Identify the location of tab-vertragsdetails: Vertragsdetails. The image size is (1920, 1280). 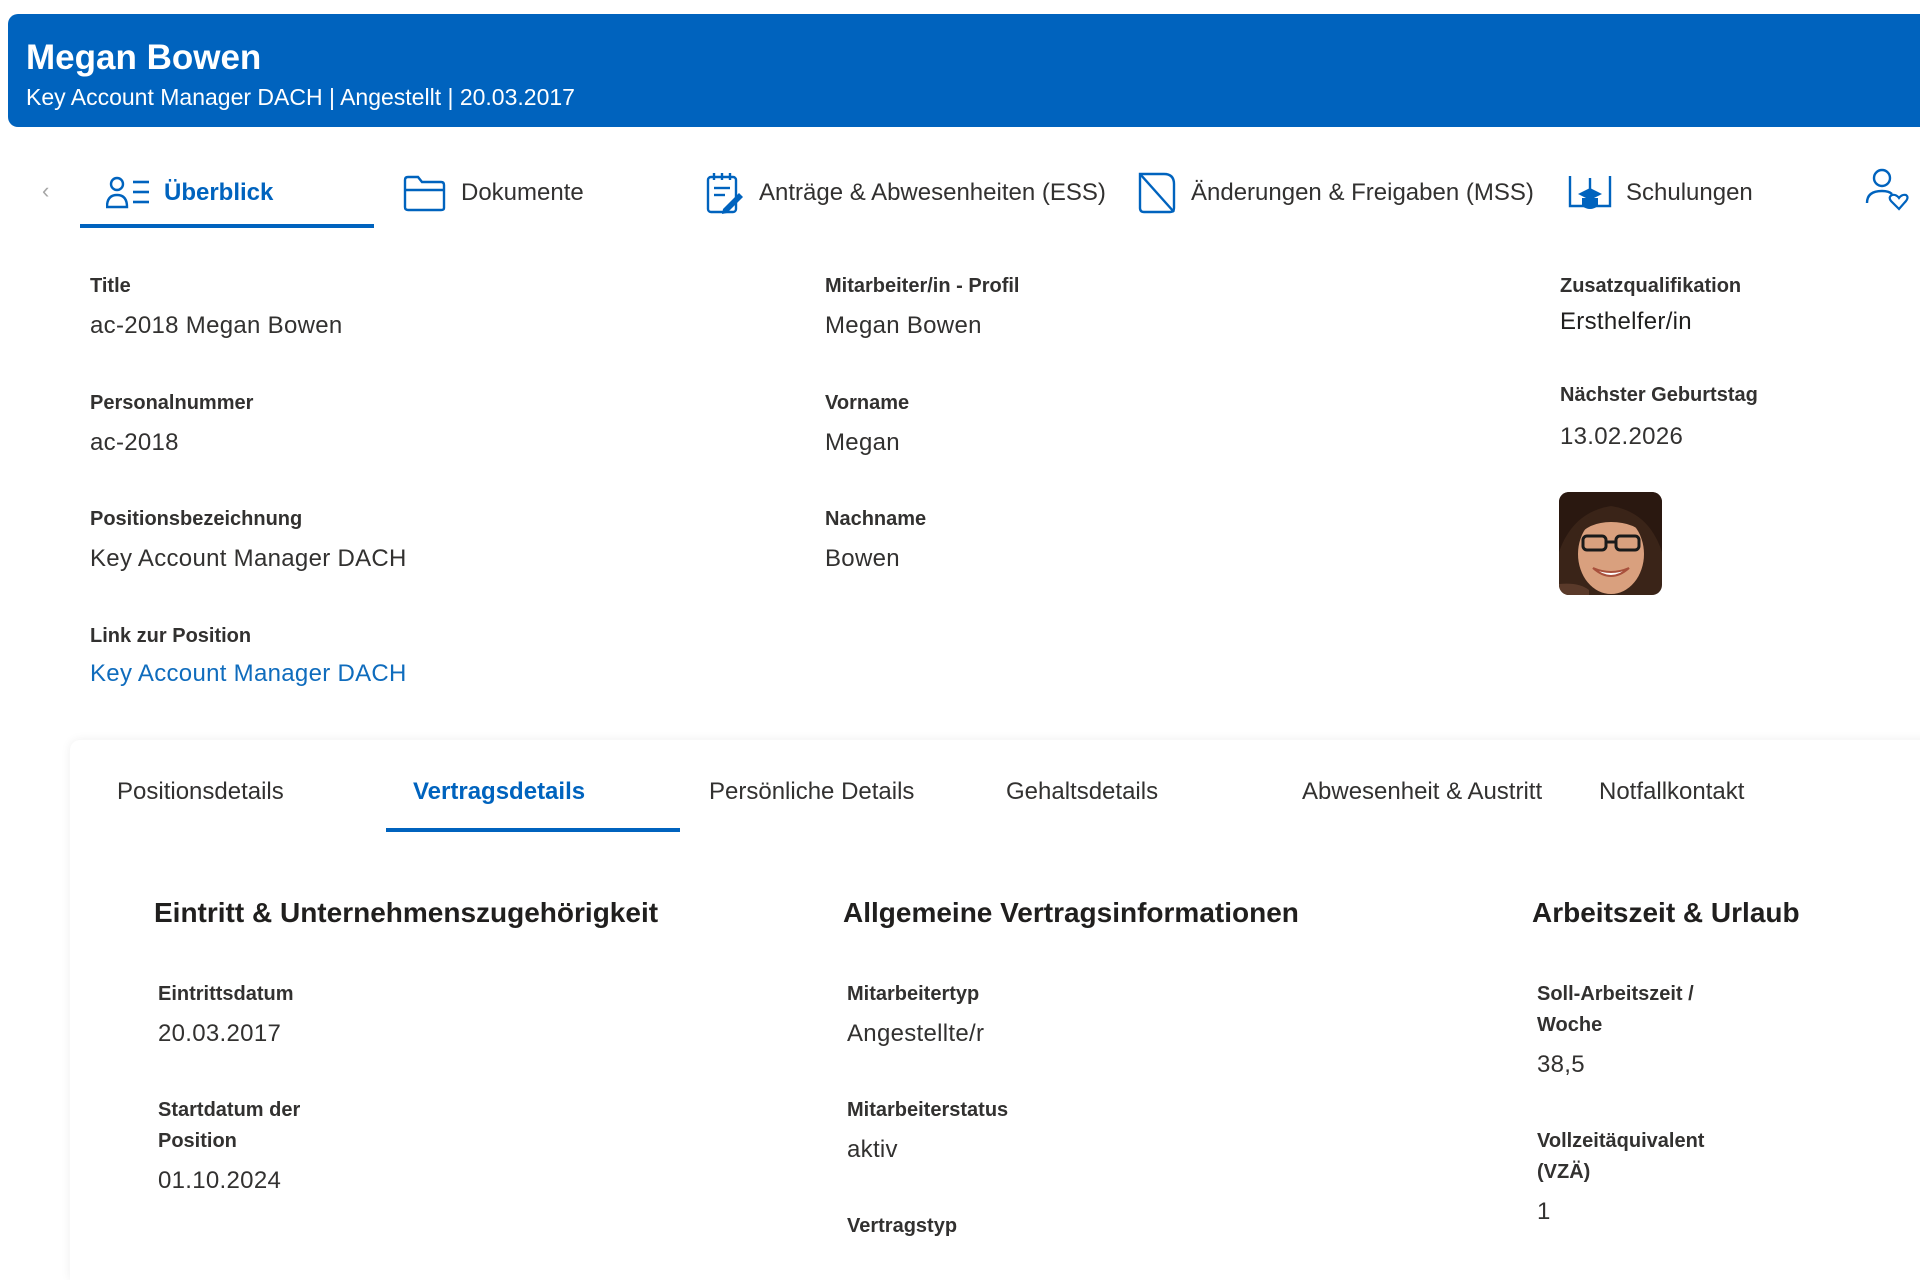
(499, 792).